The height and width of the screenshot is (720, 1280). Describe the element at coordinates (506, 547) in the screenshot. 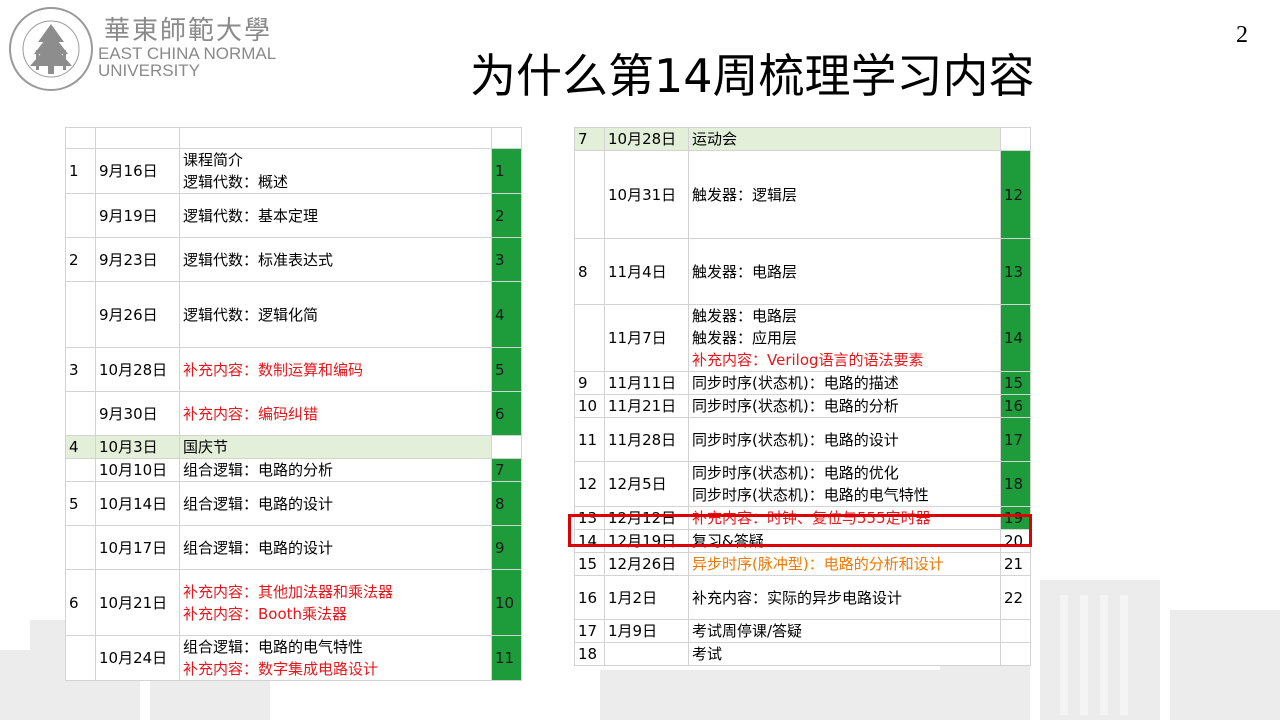

I see `lesson-number-cell: 9` at that location.